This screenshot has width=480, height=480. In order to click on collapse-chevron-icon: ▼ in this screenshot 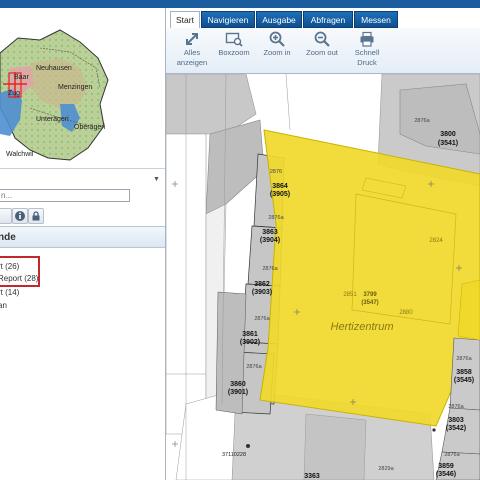, I will do `click(156, 179)`.